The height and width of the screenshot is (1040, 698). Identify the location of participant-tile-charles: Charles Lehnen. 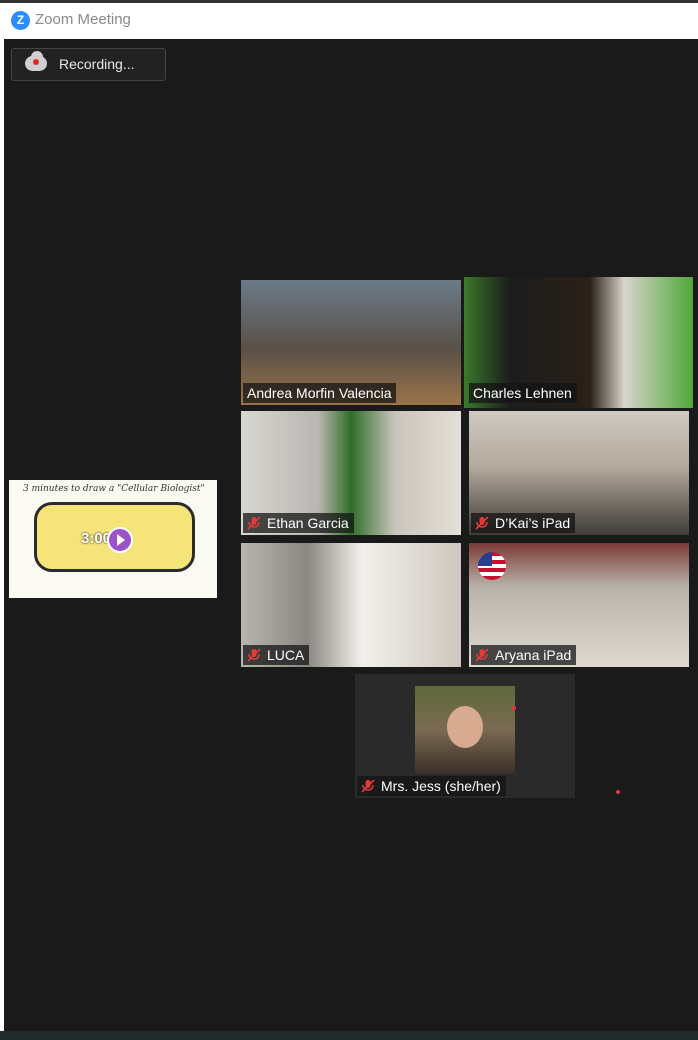
(578, 342).